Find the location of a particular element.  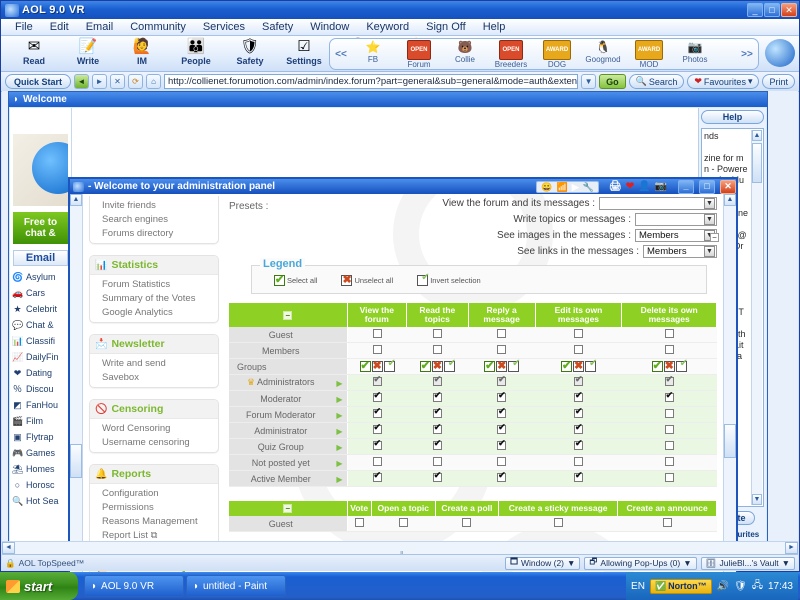

network-icon: 🖧 is located at coordinates (757, 586).